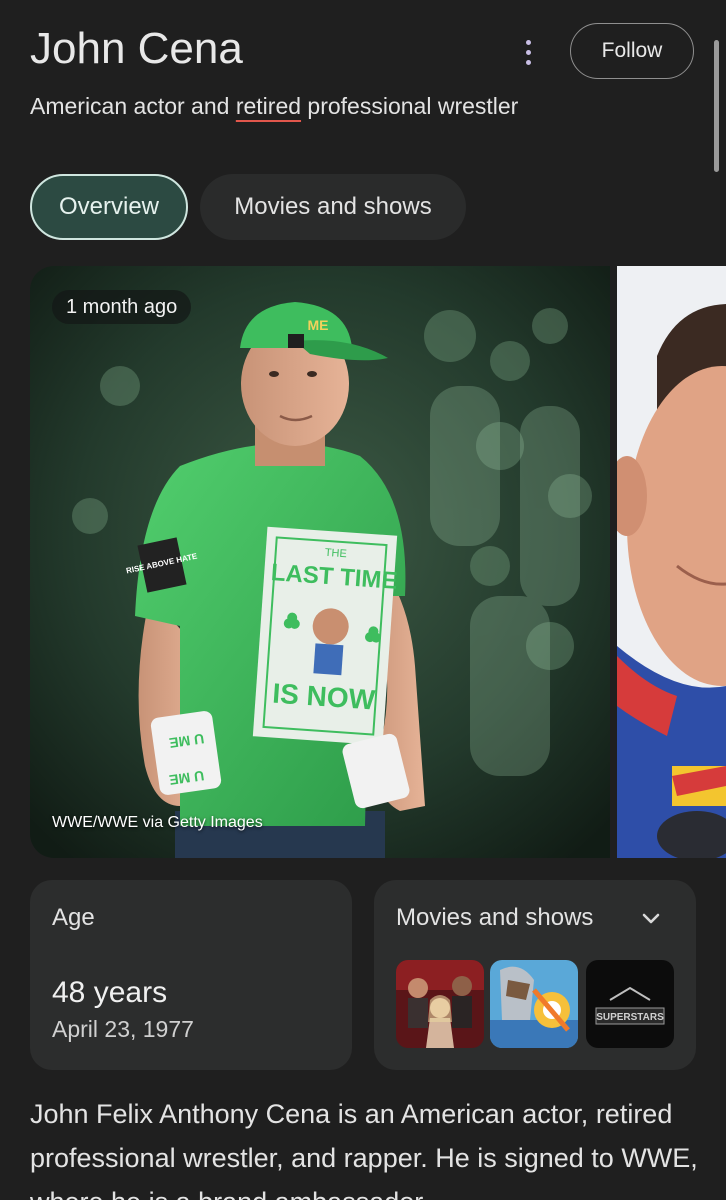 This screenshot has width=726, height=1200. I want to click on chevron-down-icon, so click(651, 919).